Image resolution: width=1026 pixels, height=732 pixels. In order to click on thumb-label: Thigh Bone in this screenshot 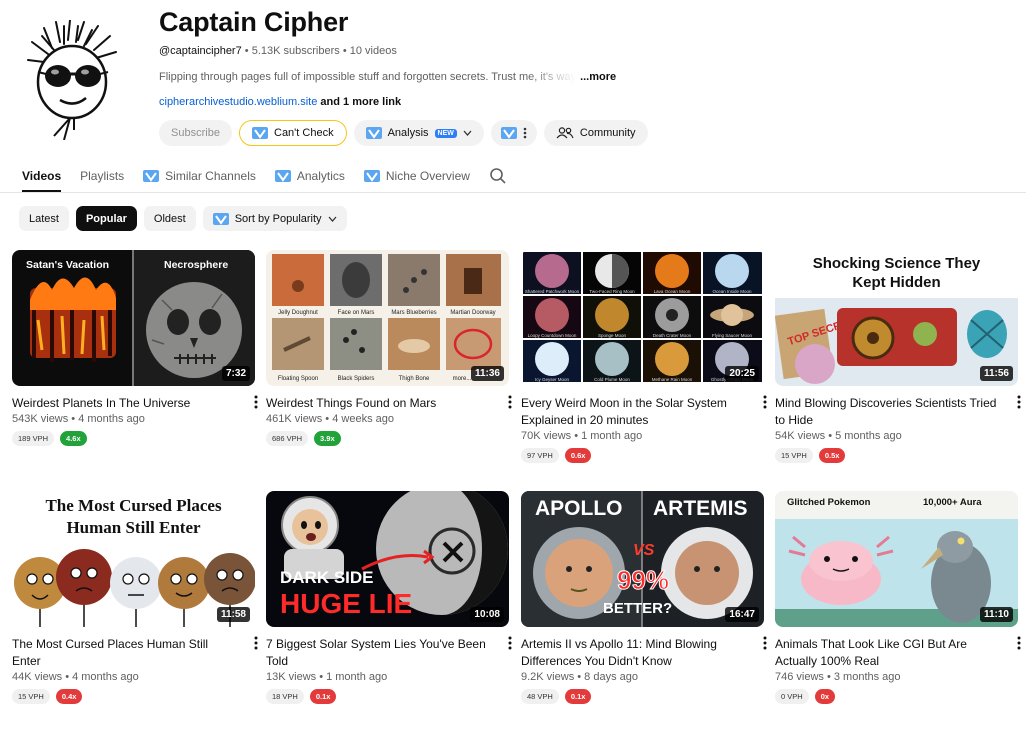, I will do `click(414, 379)`.